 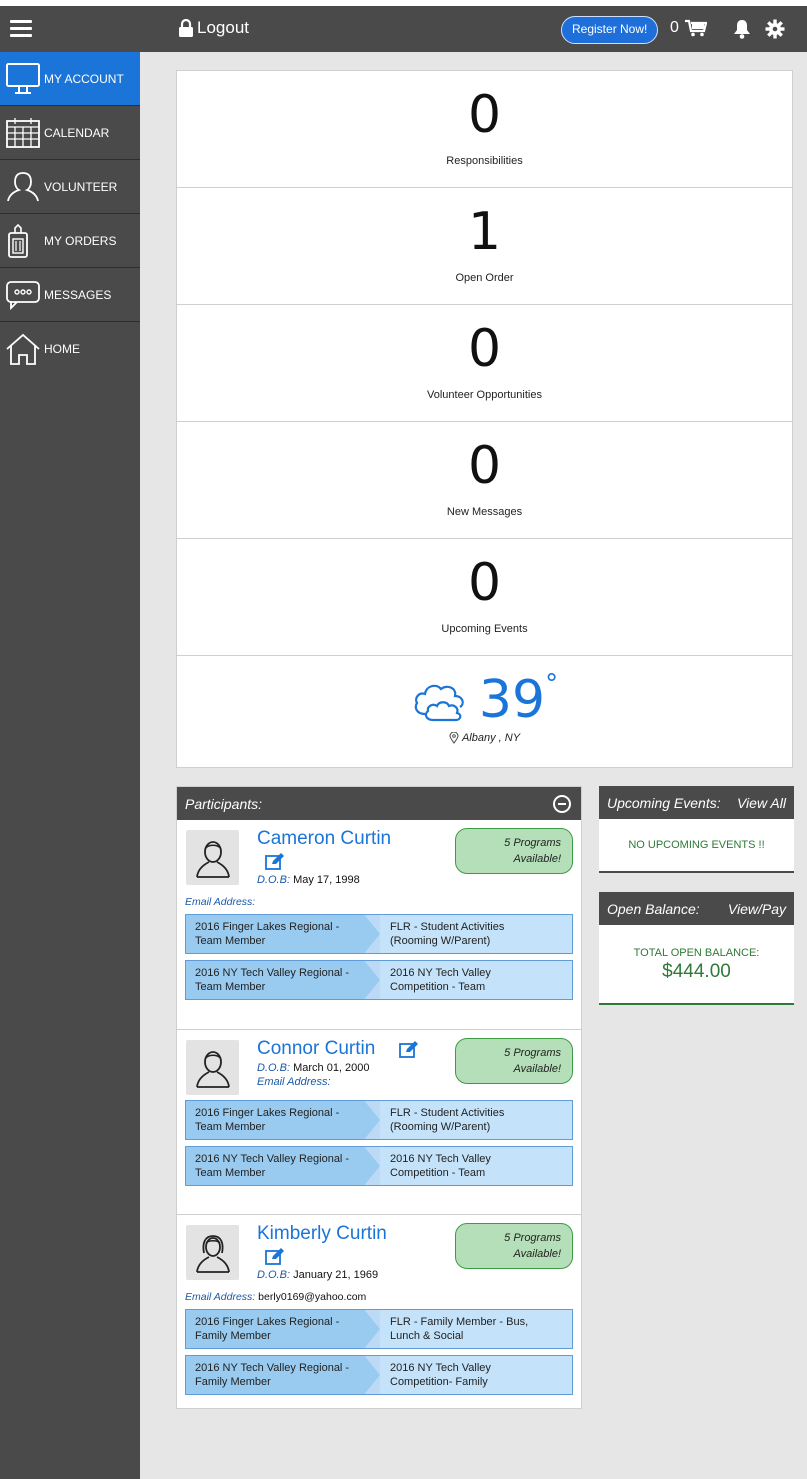 I want to click on sidebar-item-my-account: MY ACCOUNT, so click(x=70, y=79).